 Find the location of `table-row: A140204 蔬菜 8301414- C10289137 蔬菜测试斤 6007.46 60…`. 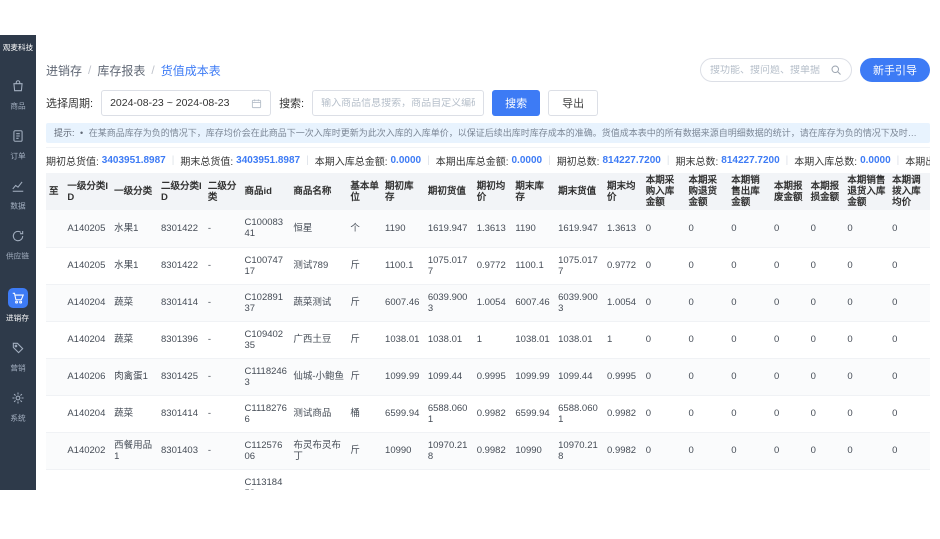

table-row: A140204 蔬菜 8301414- C10289137 蔬菜测试斤 6007.46 60… is located at coordinates (488, 303).